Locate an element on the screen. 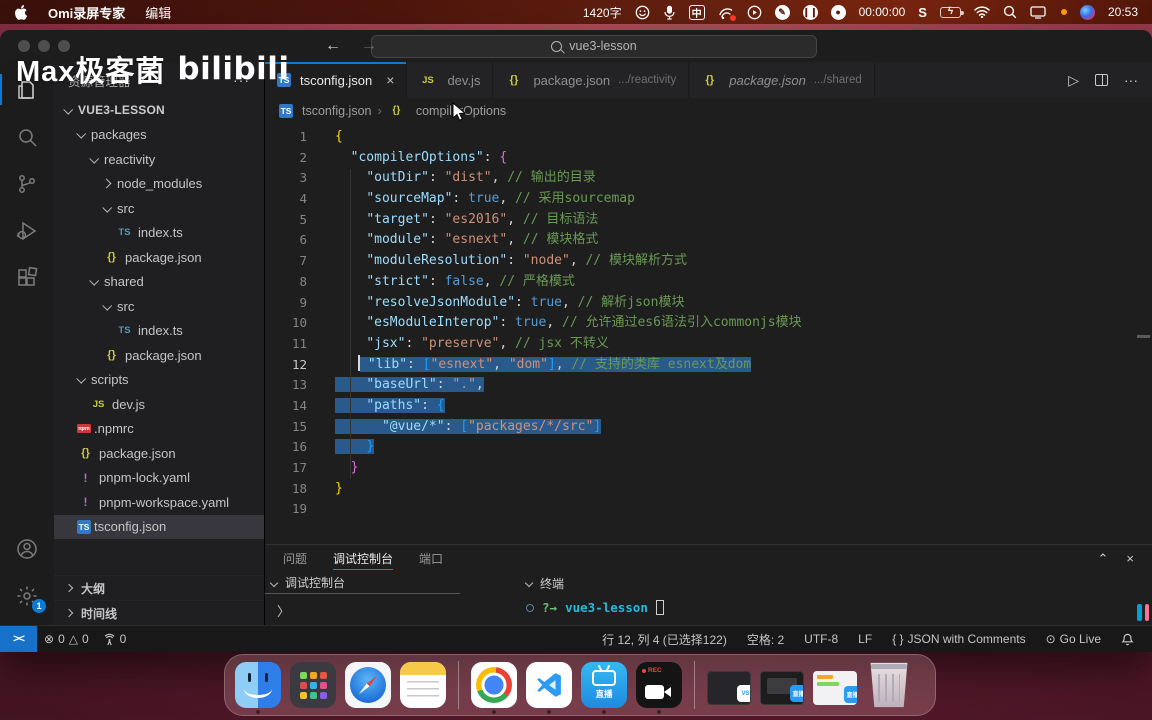  ports-status: 0 is located at coordinates (115, 639).